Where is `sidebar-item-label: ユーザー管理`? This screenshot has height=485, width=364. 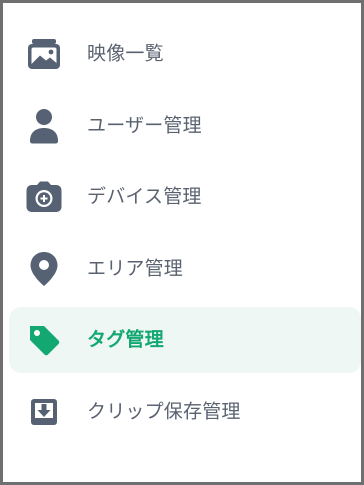 sidebar-item-label: ユーザー管理 is located at coordinates (144, 125).